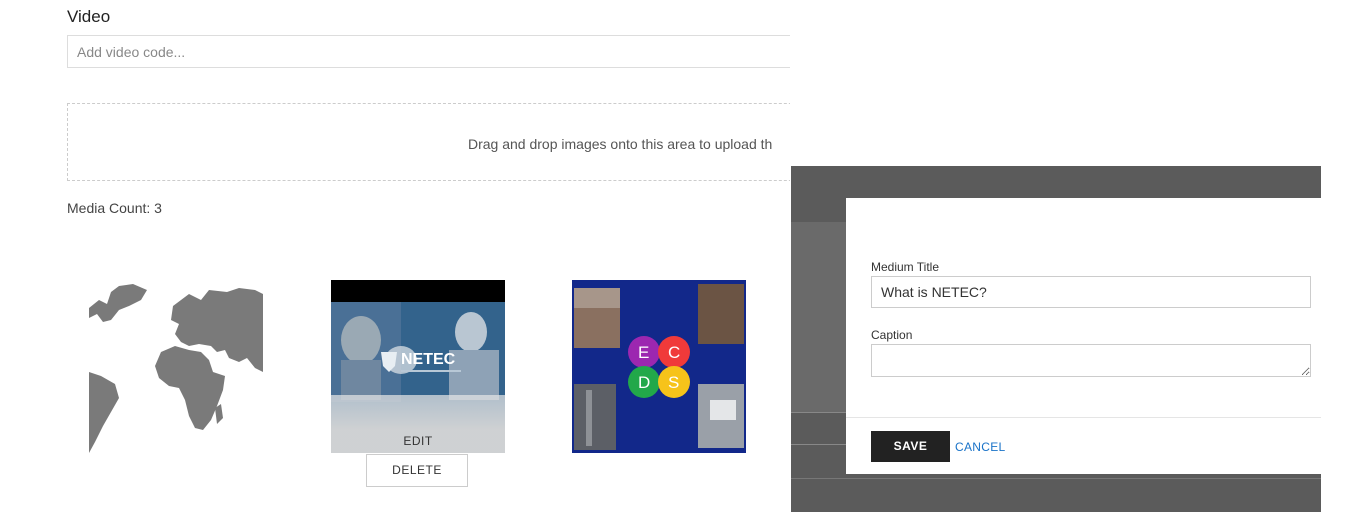  I want to click on caption-label: Caption, so click(892, 335).